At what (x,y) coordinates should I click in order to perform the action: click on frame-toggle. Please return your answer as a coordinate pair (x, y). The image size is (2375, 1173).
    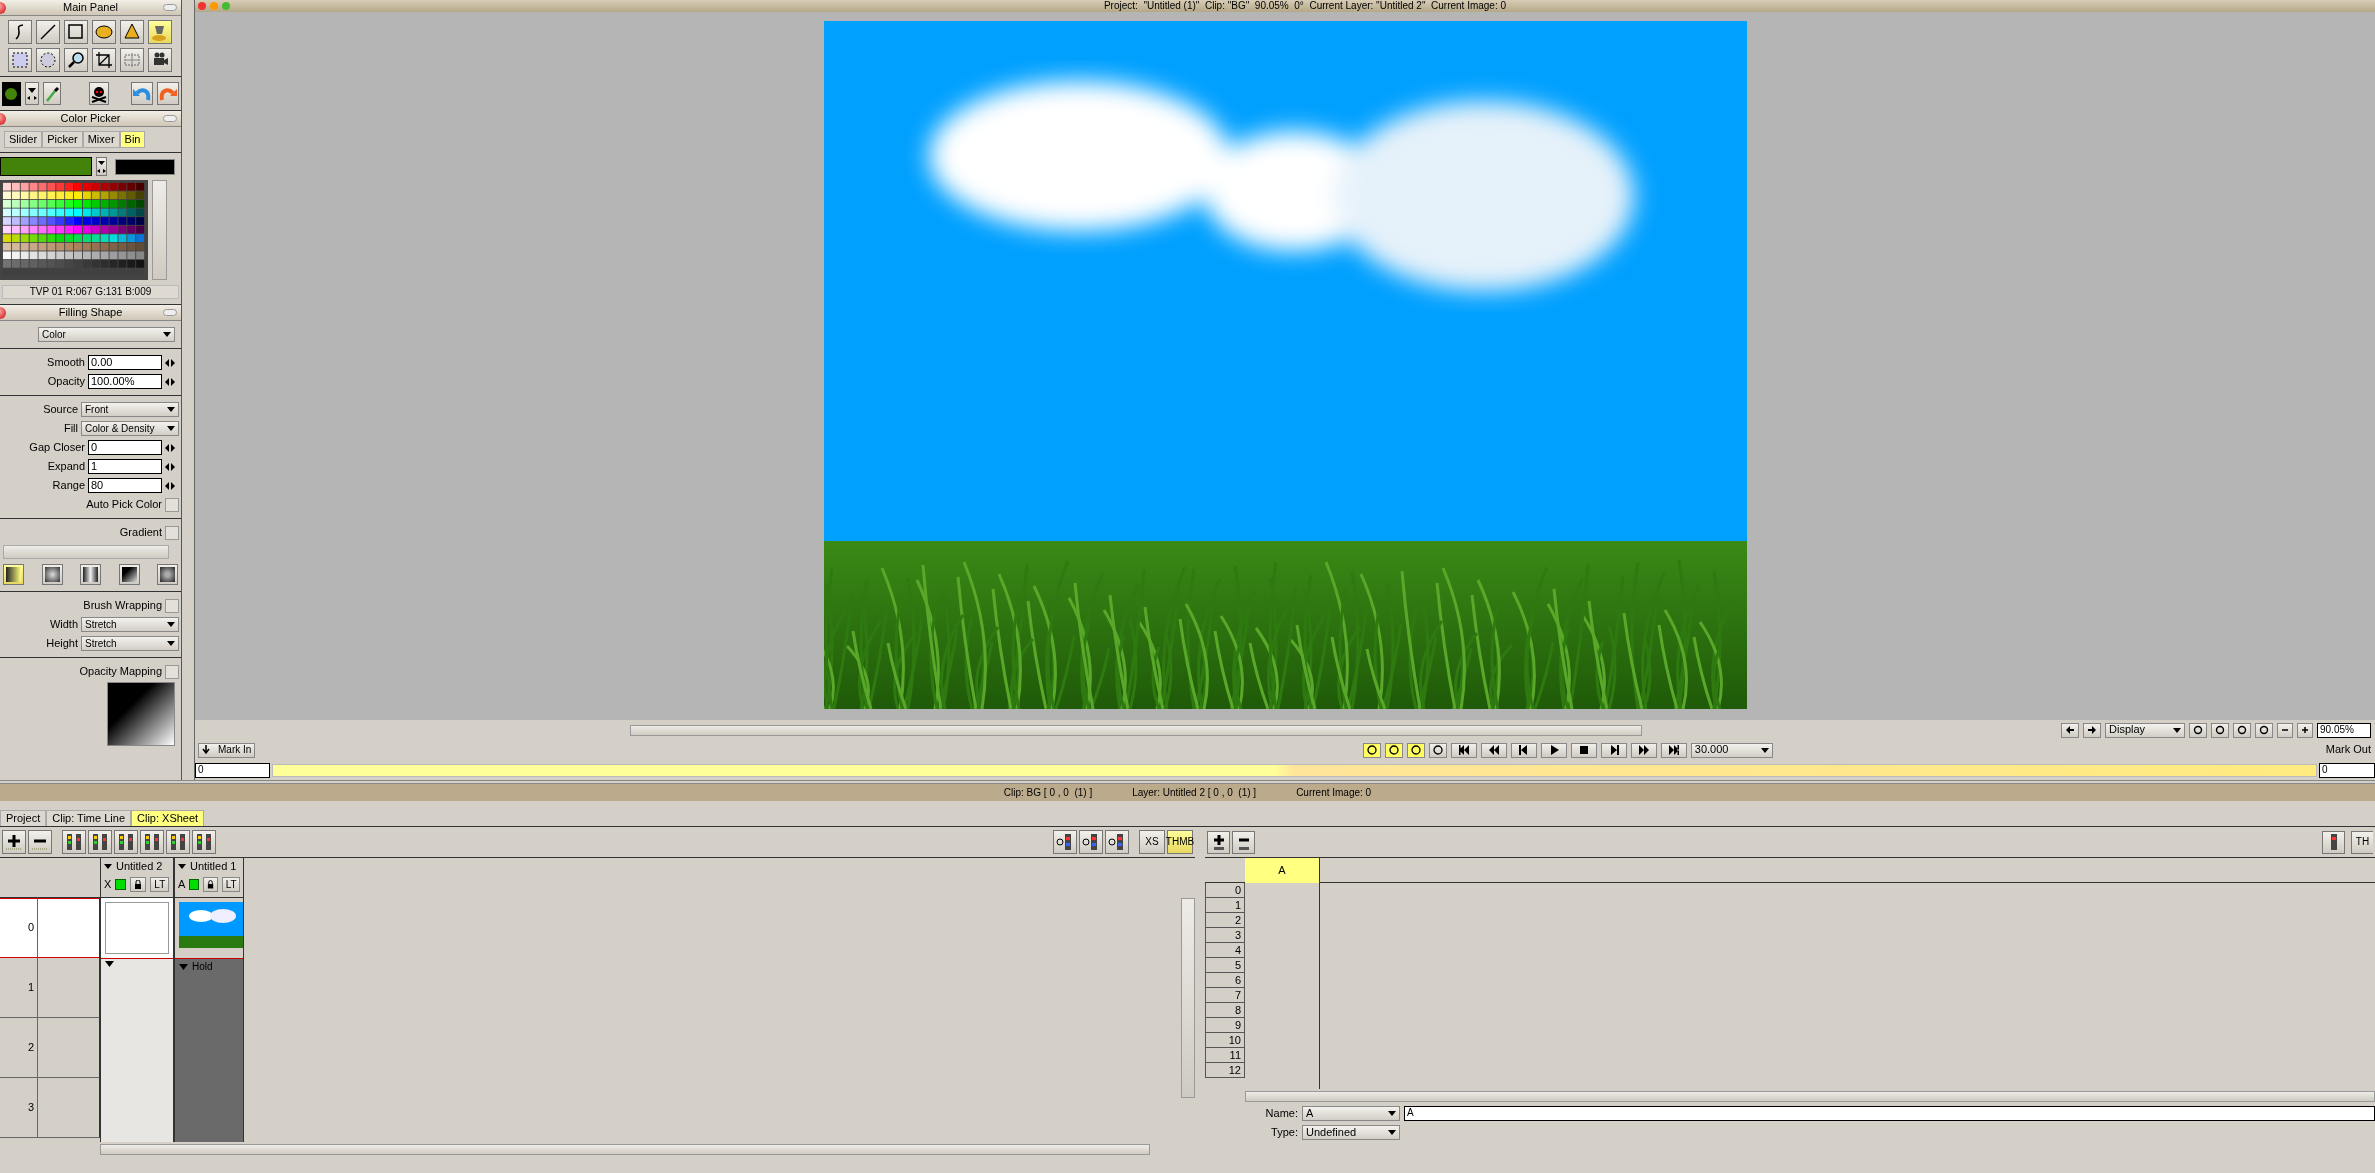
    Looking at the image, I should click on (1415, 750).